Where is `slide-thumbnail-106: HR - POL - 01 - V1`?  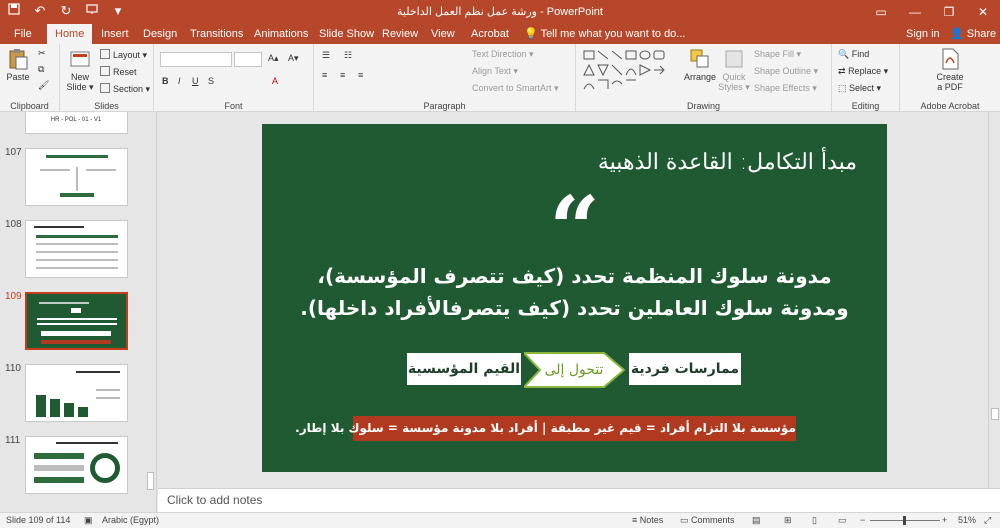
slide-thumbnail-106: HR - POL - 01 - V1 is located at coordinates (76, 123).